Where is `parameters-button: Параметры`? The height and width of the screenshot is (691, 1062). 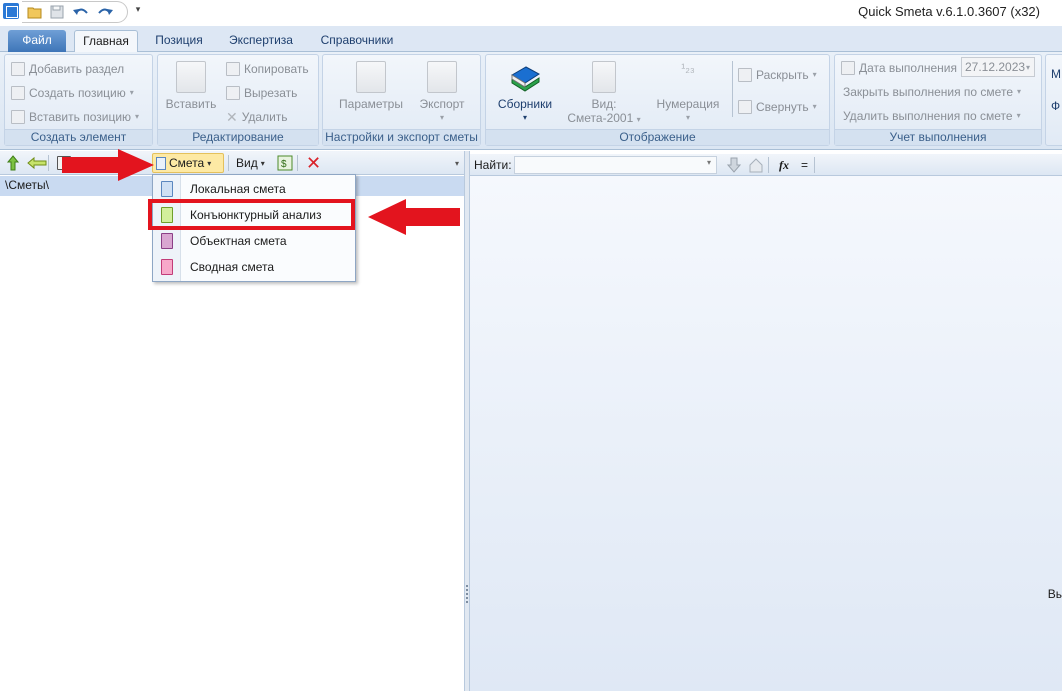
parameters-button: Параметры is located at coordinates (371, 86).